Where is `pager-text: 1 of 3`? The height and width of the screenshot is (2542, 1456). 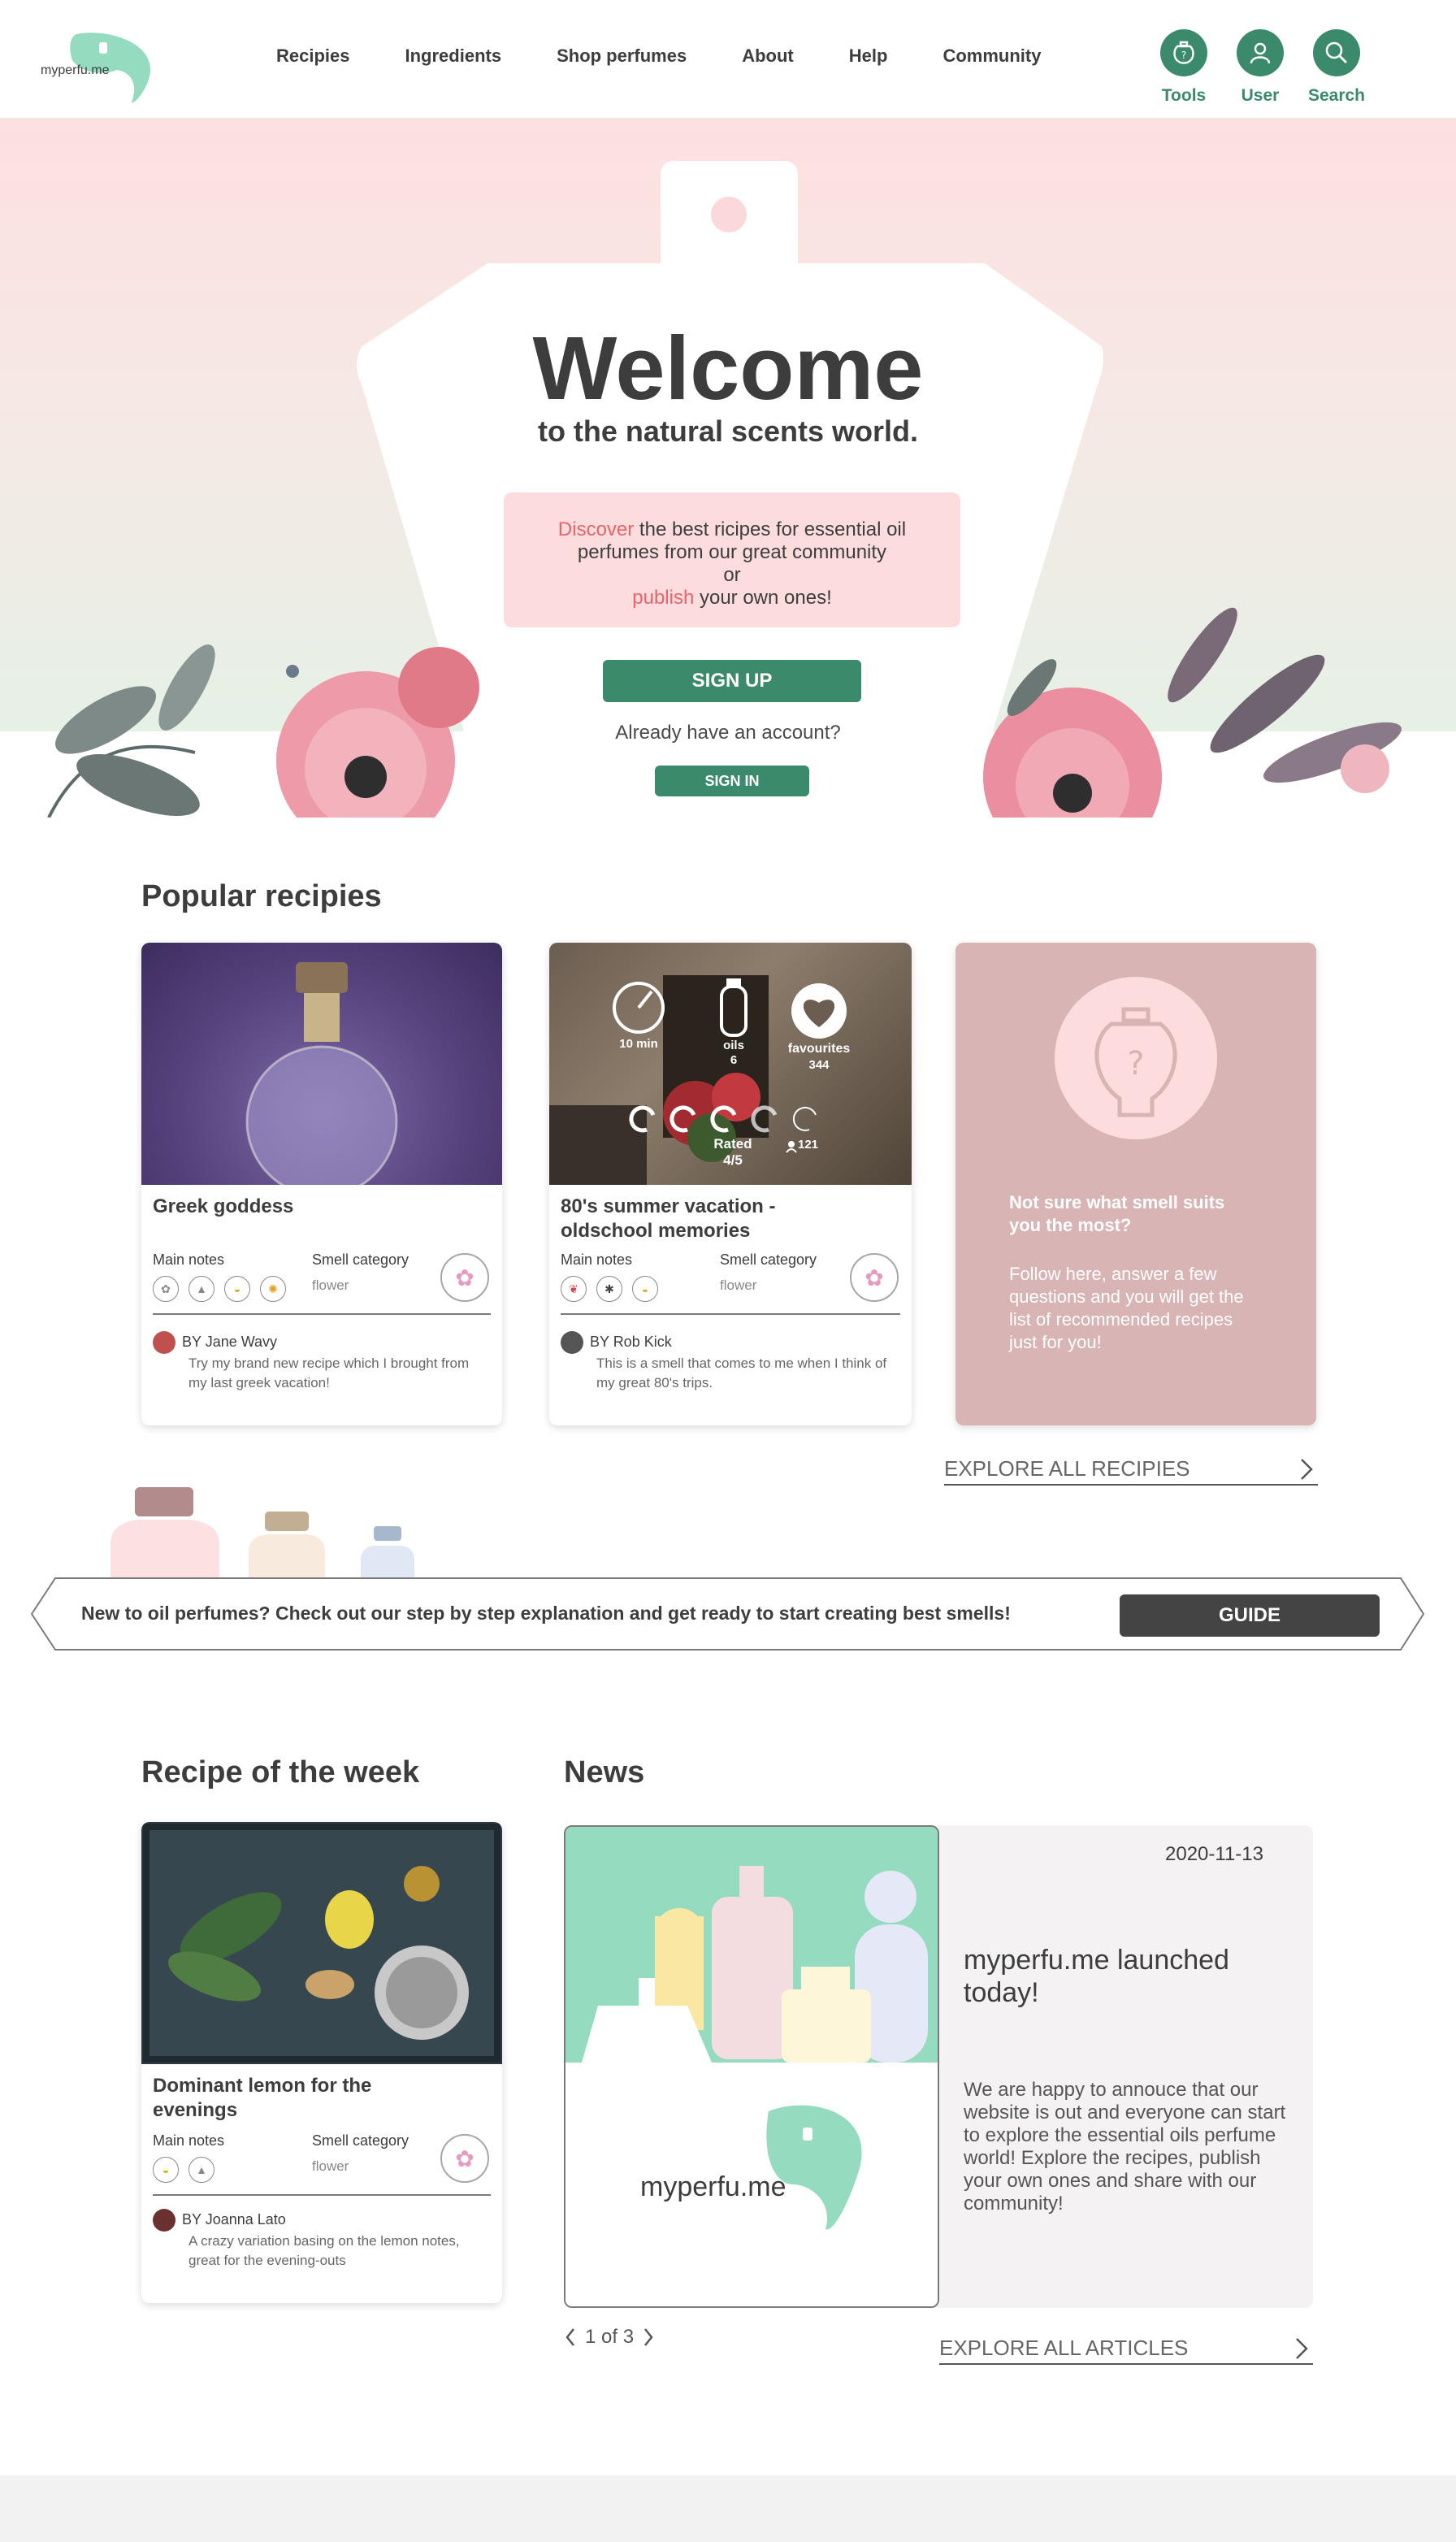 pager-text: 1 of 3 is located at coordinates (610, 2337).